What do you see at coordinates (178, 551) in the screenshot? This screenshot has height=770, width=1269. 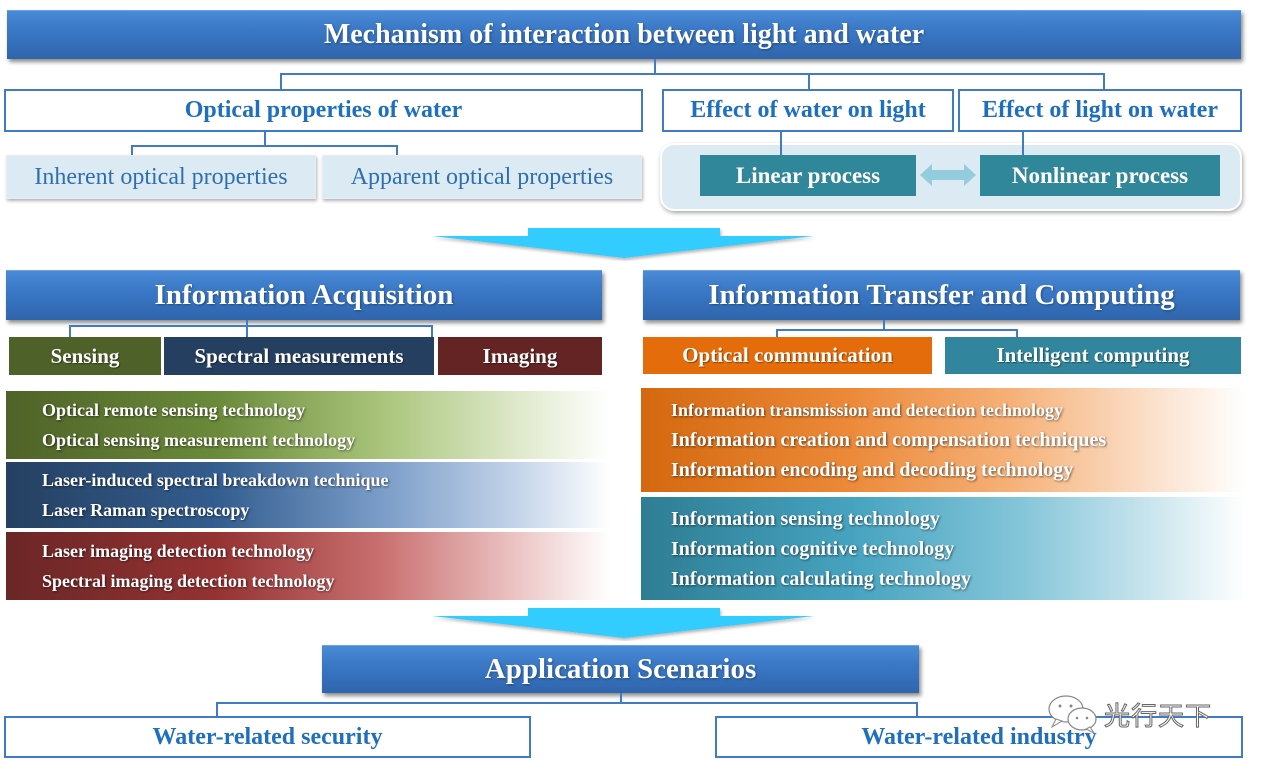 I see `tech-item: Laser imaging detection technology` at bounding box center [178, 551].